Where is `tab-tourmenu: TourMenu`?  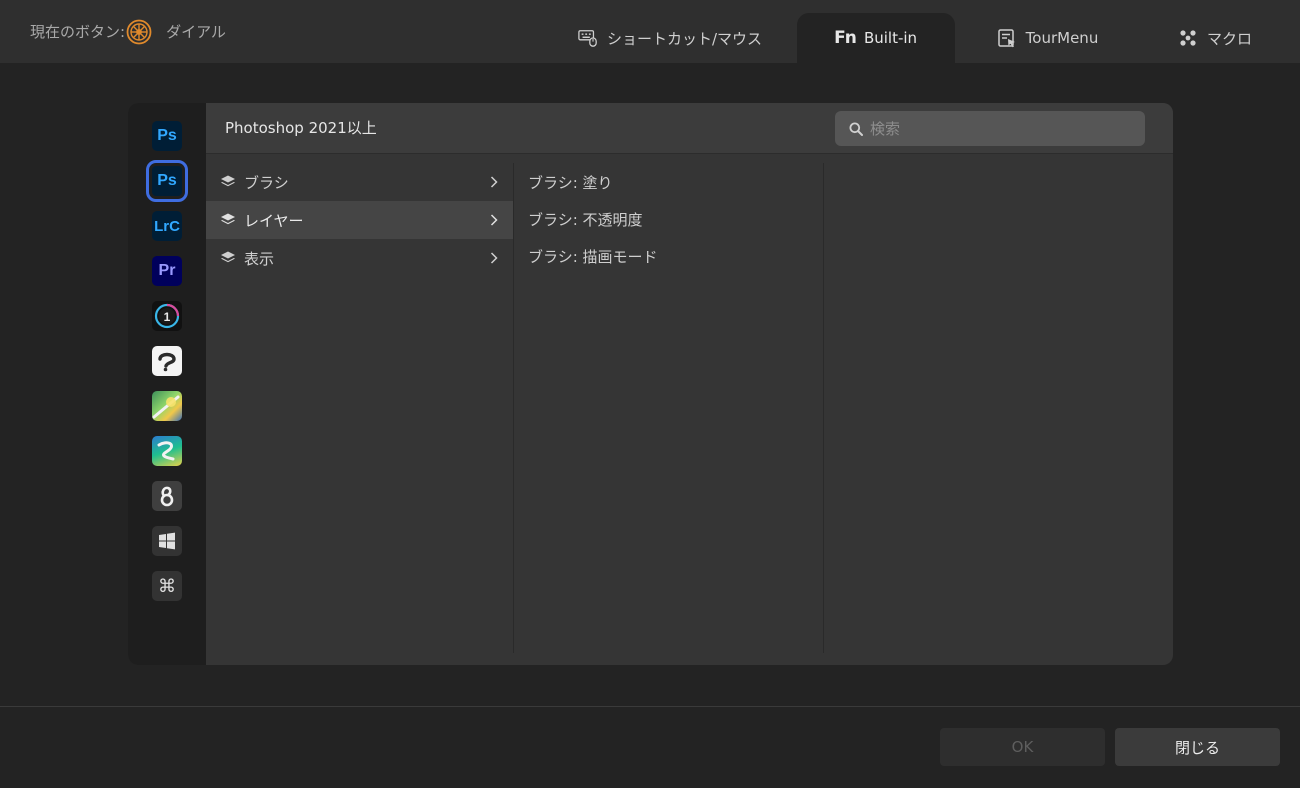 tab-tourmenu: TourMenu is located at coordinates (1047, 38).